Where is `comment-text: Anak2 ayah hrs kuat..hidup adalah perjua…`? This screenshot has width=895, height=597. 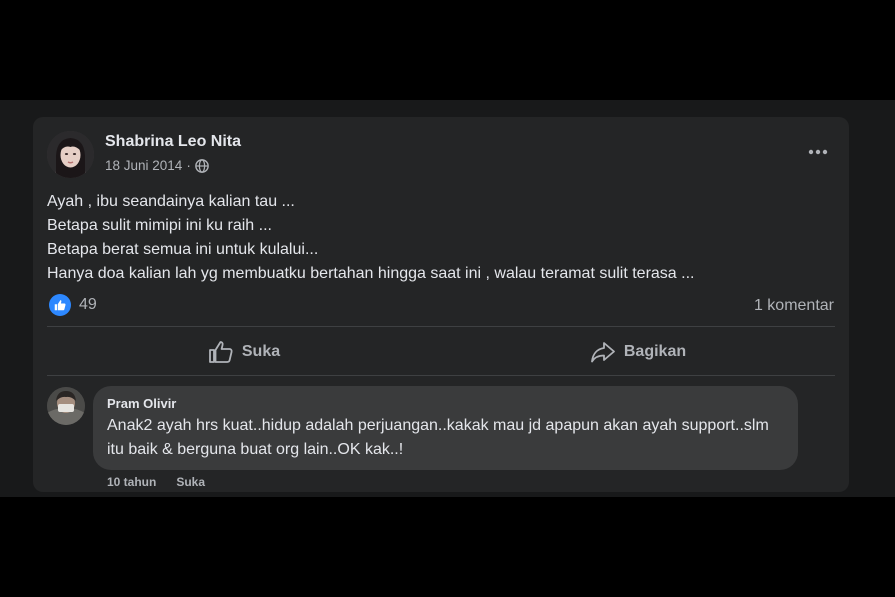
comment-text: Anak2 ayah hrs kuat..hidup adalah perjua… is located at coordinates (438, 437).